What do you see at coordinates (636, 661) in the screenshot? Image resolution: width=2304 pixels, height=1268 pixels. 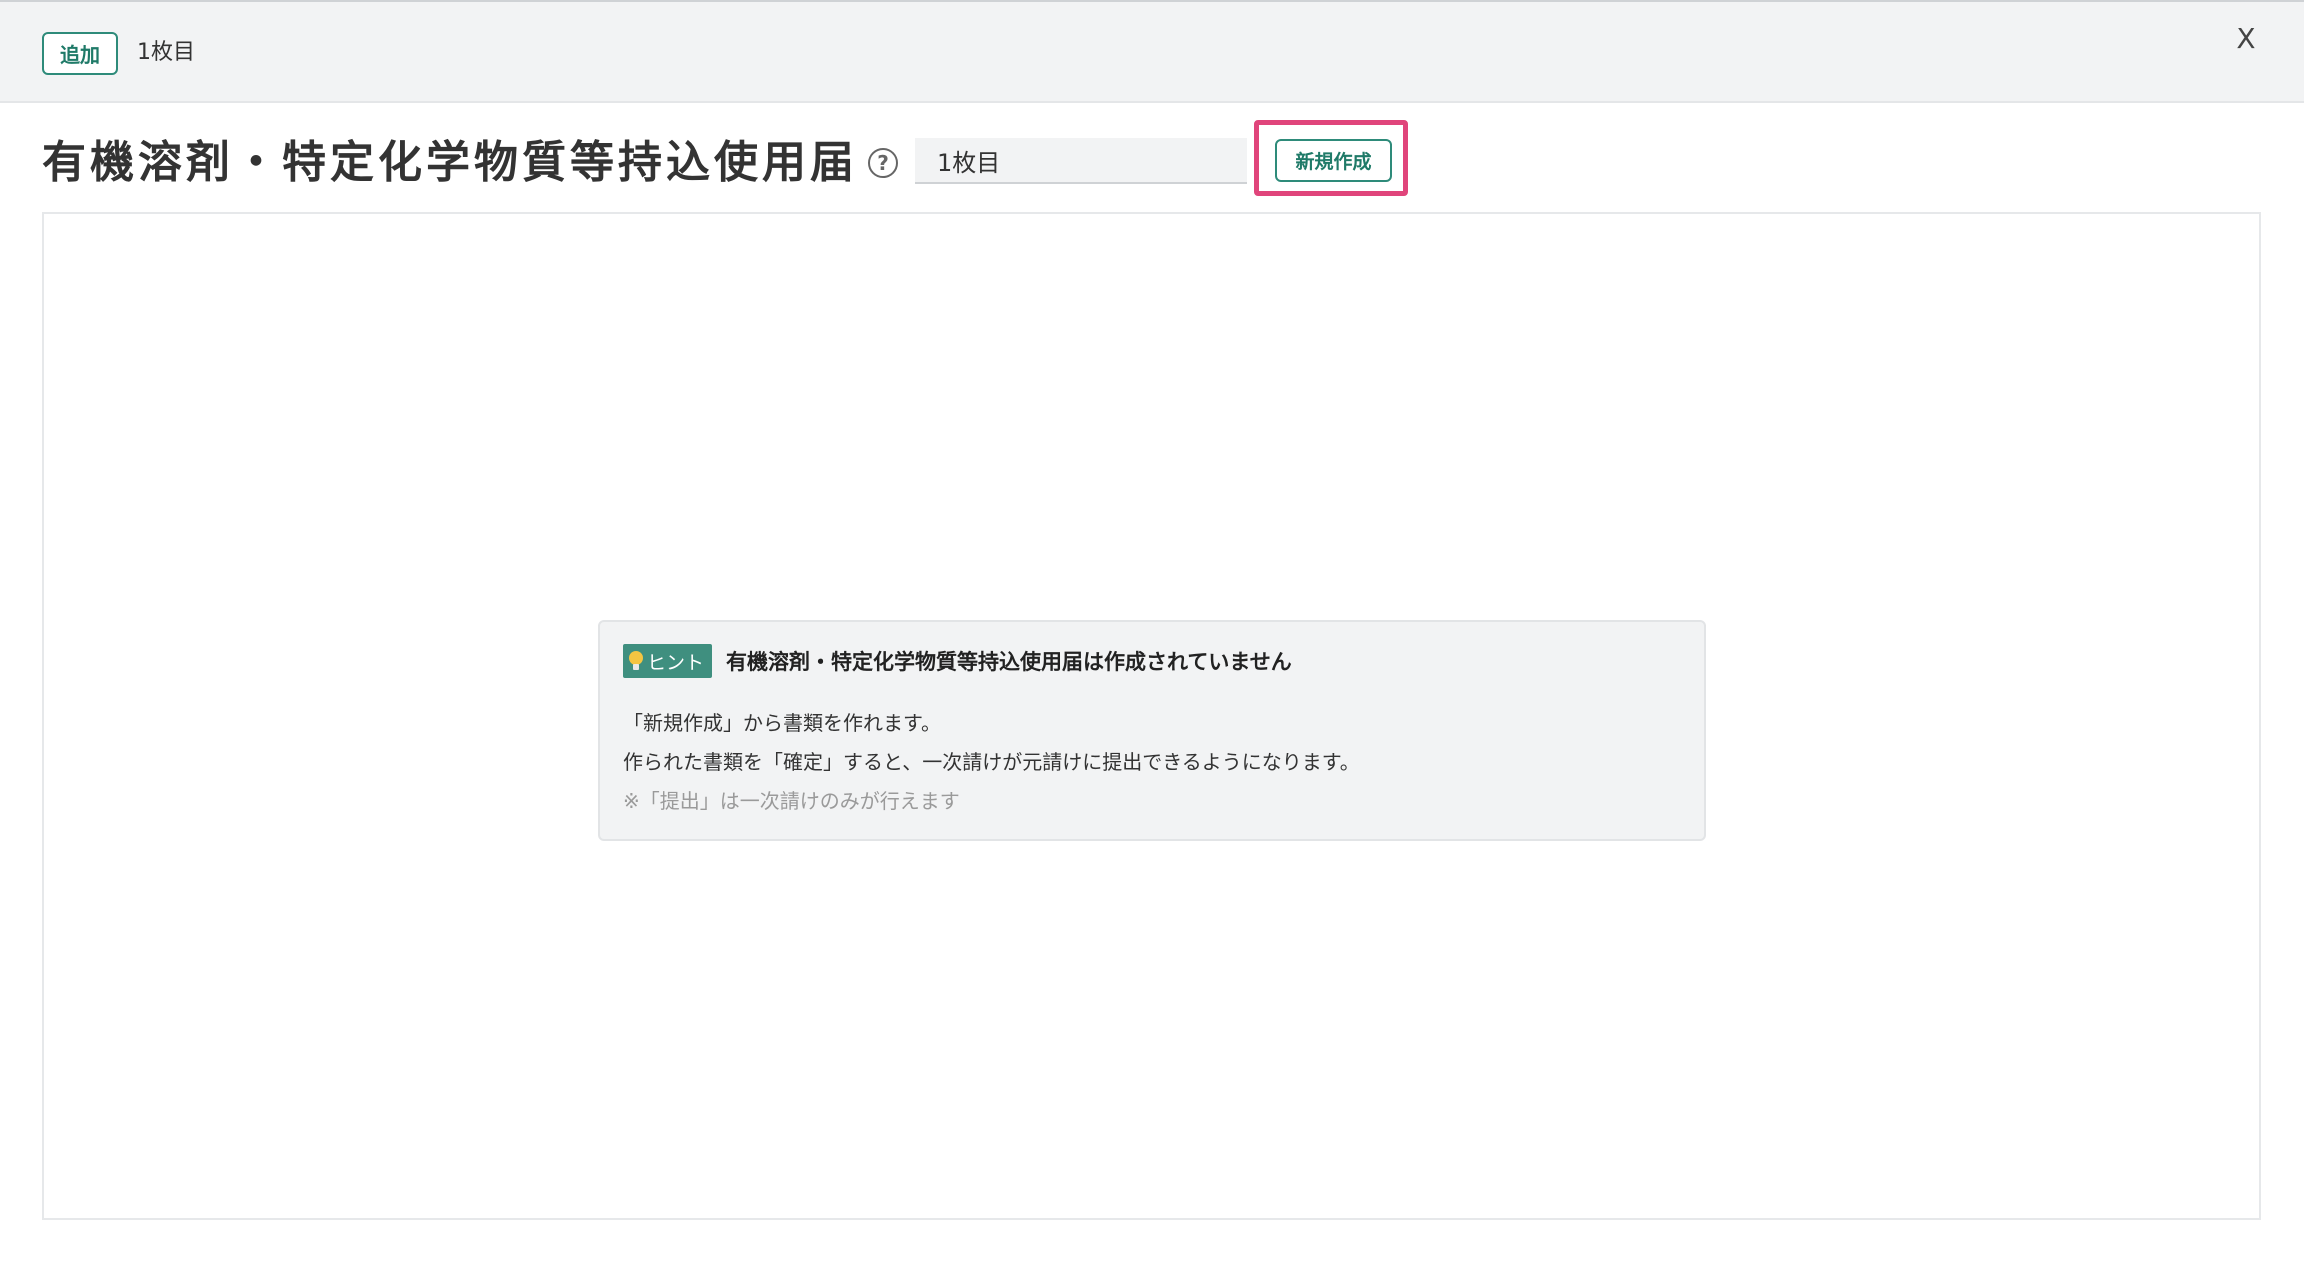 I see `lightbulb-icon` at bounding box center [636, 661].